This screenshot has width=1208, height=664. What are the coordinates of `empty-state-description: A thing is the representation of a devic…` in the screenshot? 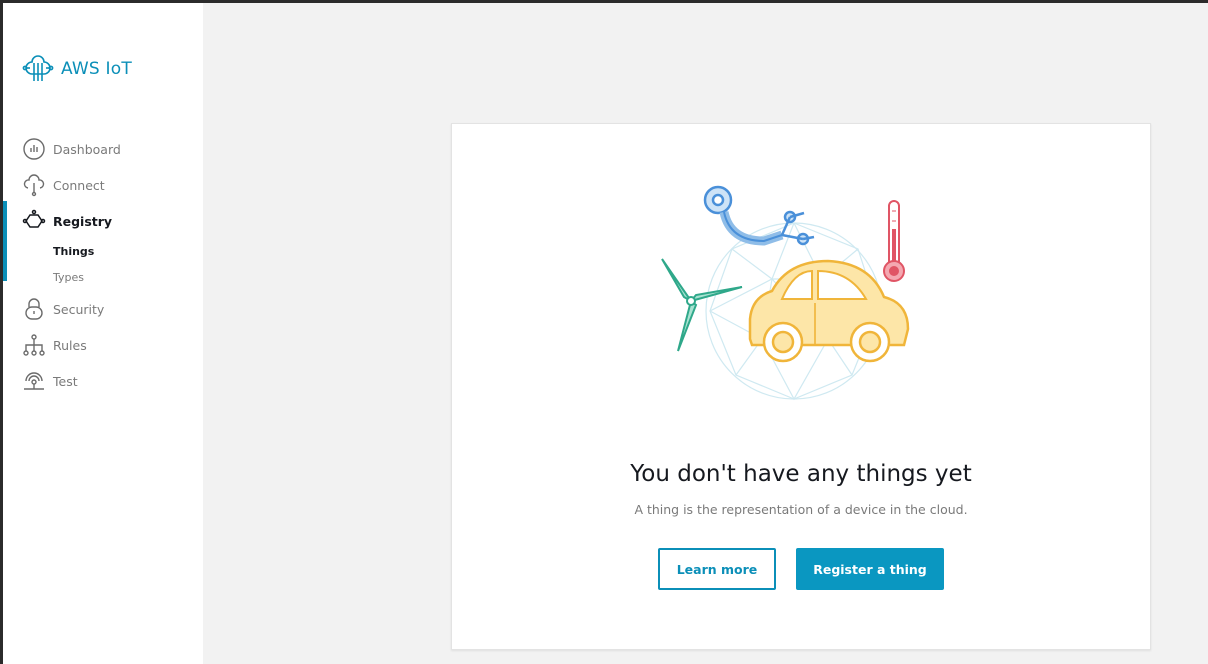 It's located at (801, 509).